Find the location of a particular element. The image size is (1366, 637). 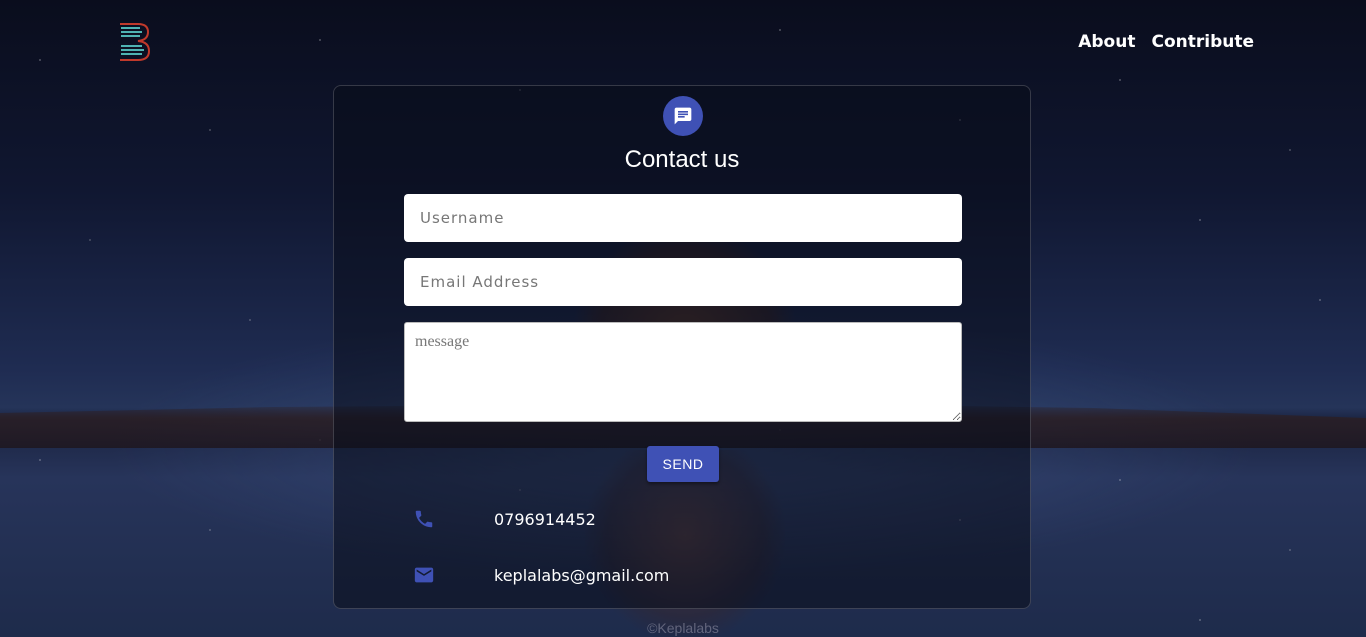

message-textarea is located at coordinates (683, 372).